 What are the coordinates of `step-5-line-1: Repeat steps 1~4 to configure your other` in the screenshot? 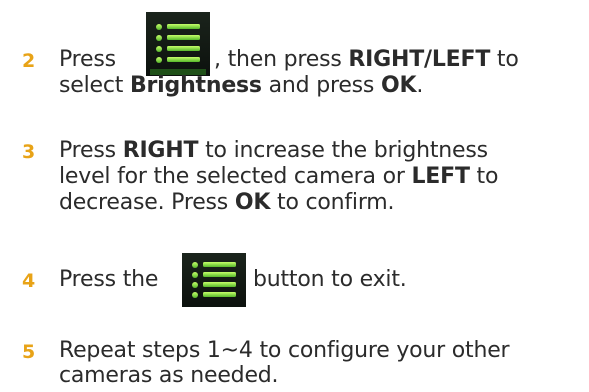 It's located at (284, 350).